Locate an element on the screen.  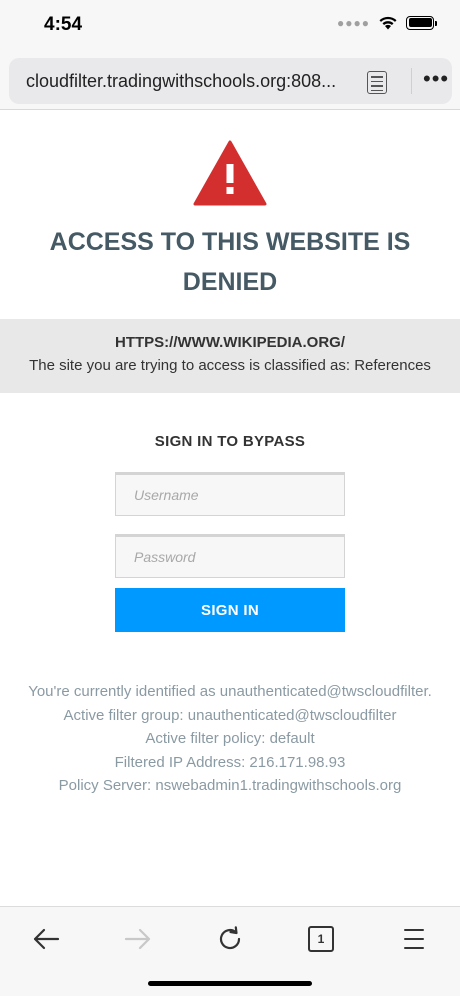
page-title-line-1: ACCESS TO THIS WEBSITE IS is located at coordinates (230, 242).